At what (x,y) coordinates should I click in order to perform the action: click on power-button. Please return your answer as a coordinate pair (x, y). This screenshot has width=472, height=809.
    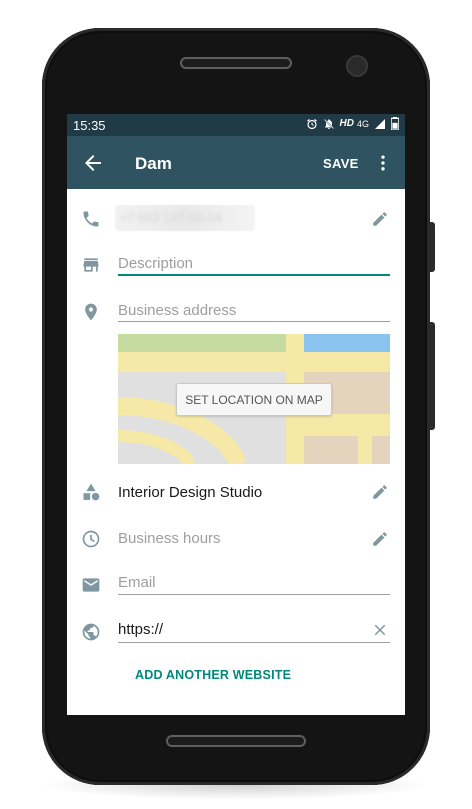
    Looking at the image, I should click on (432, 376).